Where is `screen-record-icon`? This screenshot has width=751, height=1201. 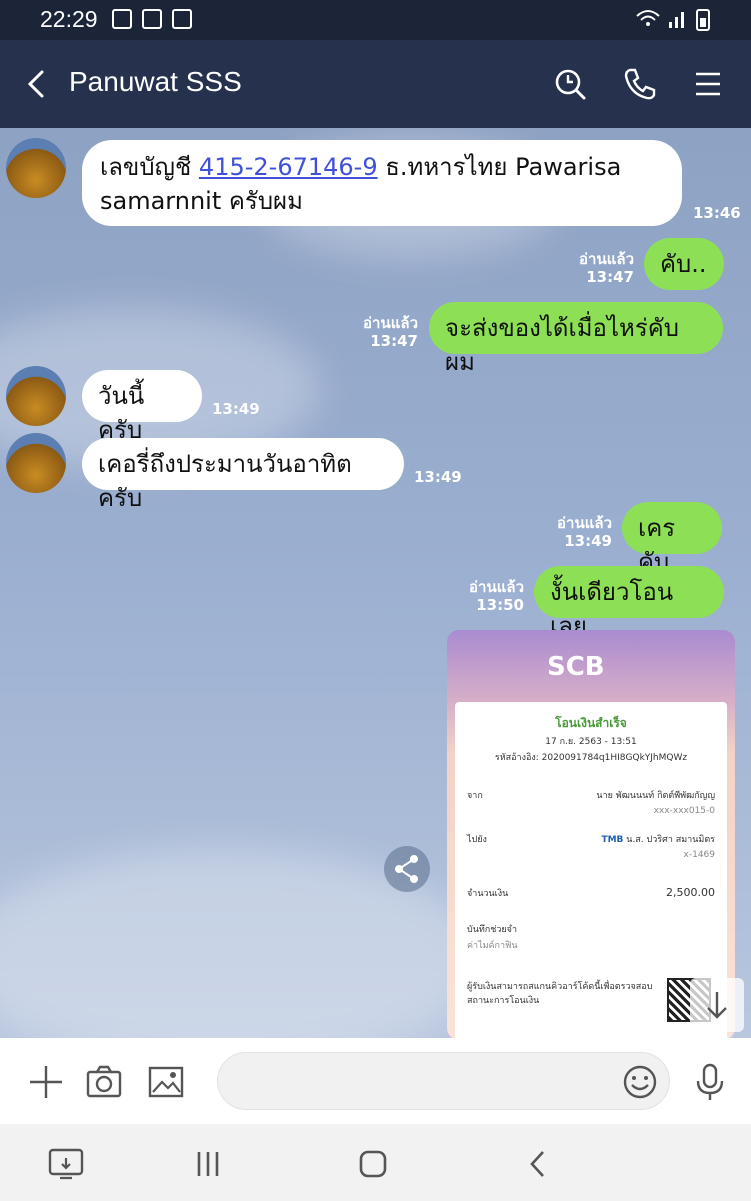 screen-record-icon is located at coordinates (66, 1164).